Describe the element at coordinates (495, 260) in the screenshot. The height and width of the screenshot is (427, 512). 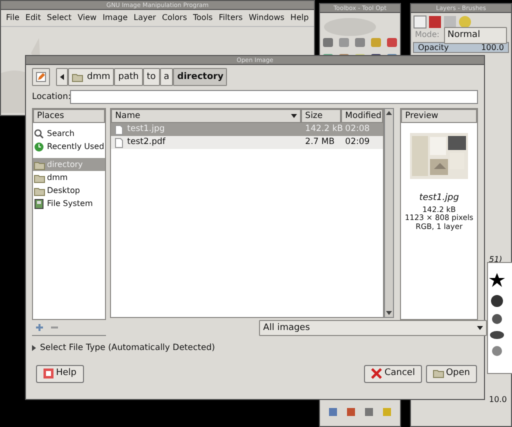
I see `brushes-title: 51)` at that location.